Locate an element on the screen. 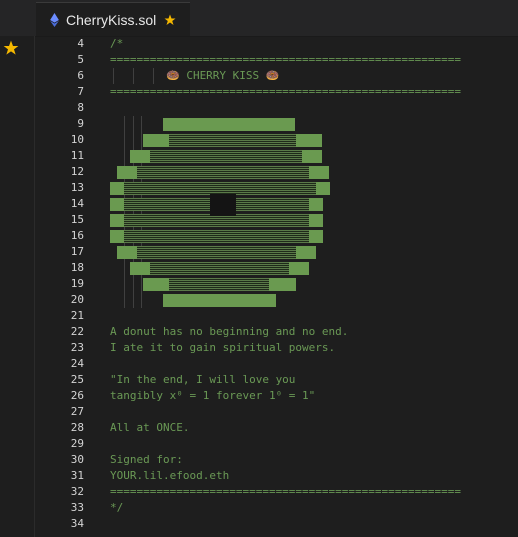 The width and height of the screenshot is (518, 537). line-number: 10 is located at coordinates (77, 139).